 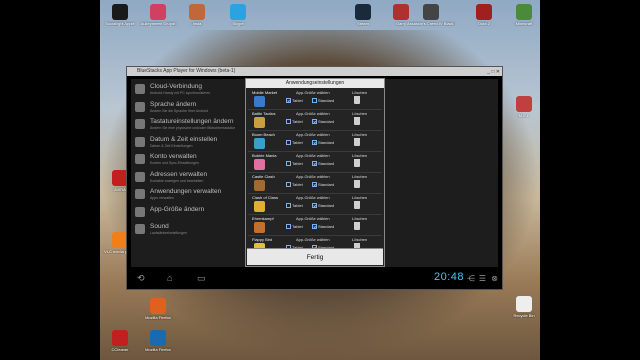 I want to click on settings-item: Sound Lautstärkeeinstellungen, so click(x=191, y=229).